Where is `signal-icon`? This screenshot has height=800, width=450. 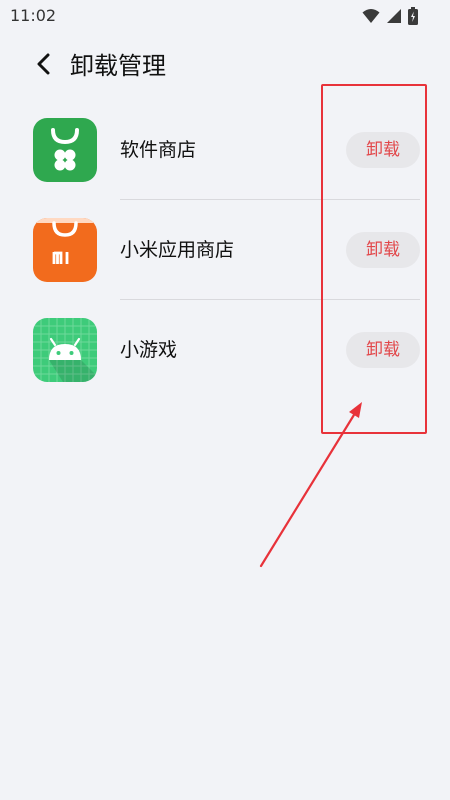 signal-icon is located at coordinates (394, 18).